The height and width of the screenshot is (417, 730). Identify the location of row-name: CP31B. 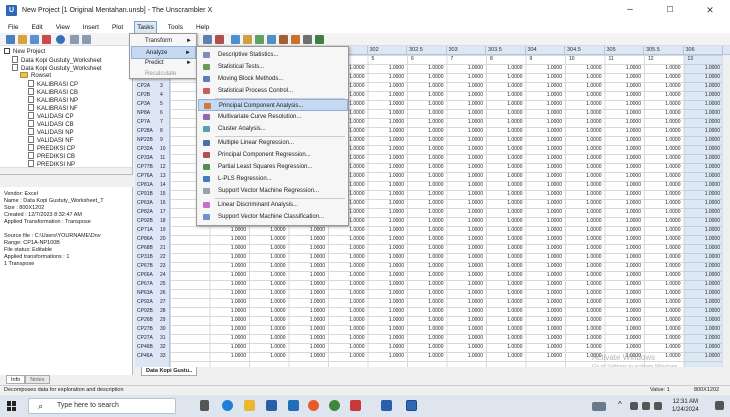
(148, 257).